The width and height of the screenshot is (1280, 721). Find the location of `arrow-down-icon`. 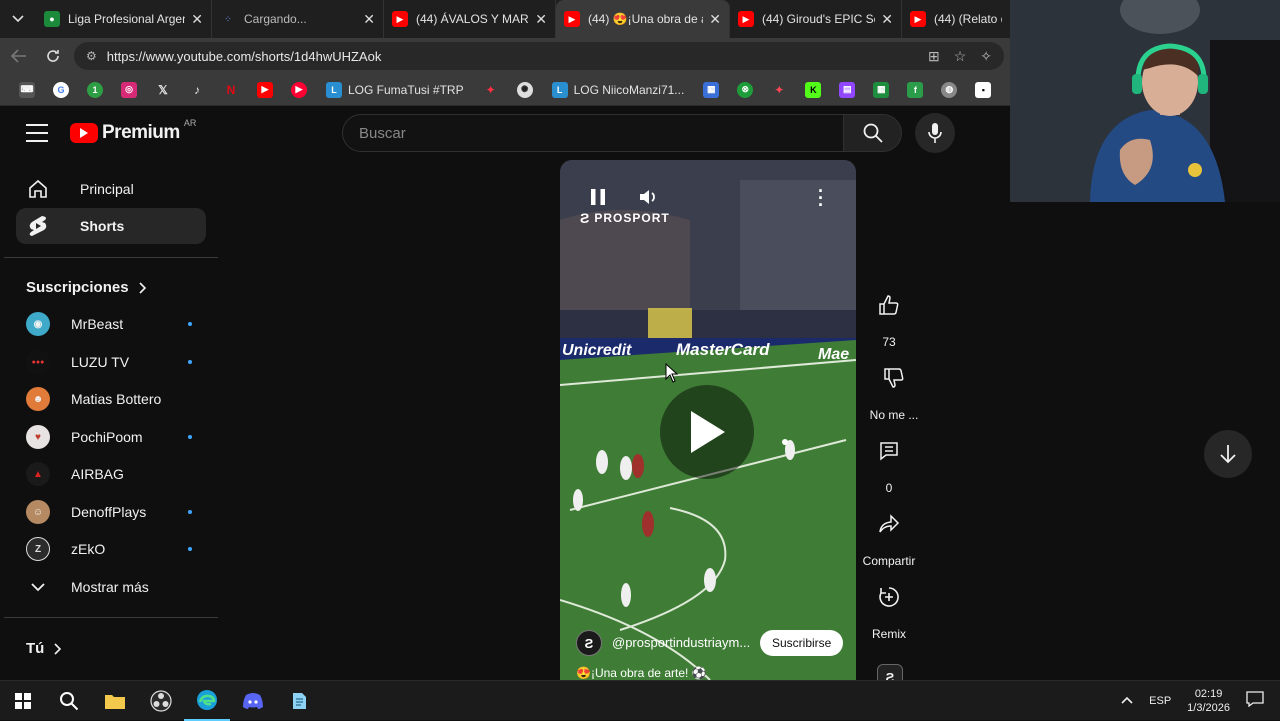

arrow-down-icon is located at coordinates (1228, 454).